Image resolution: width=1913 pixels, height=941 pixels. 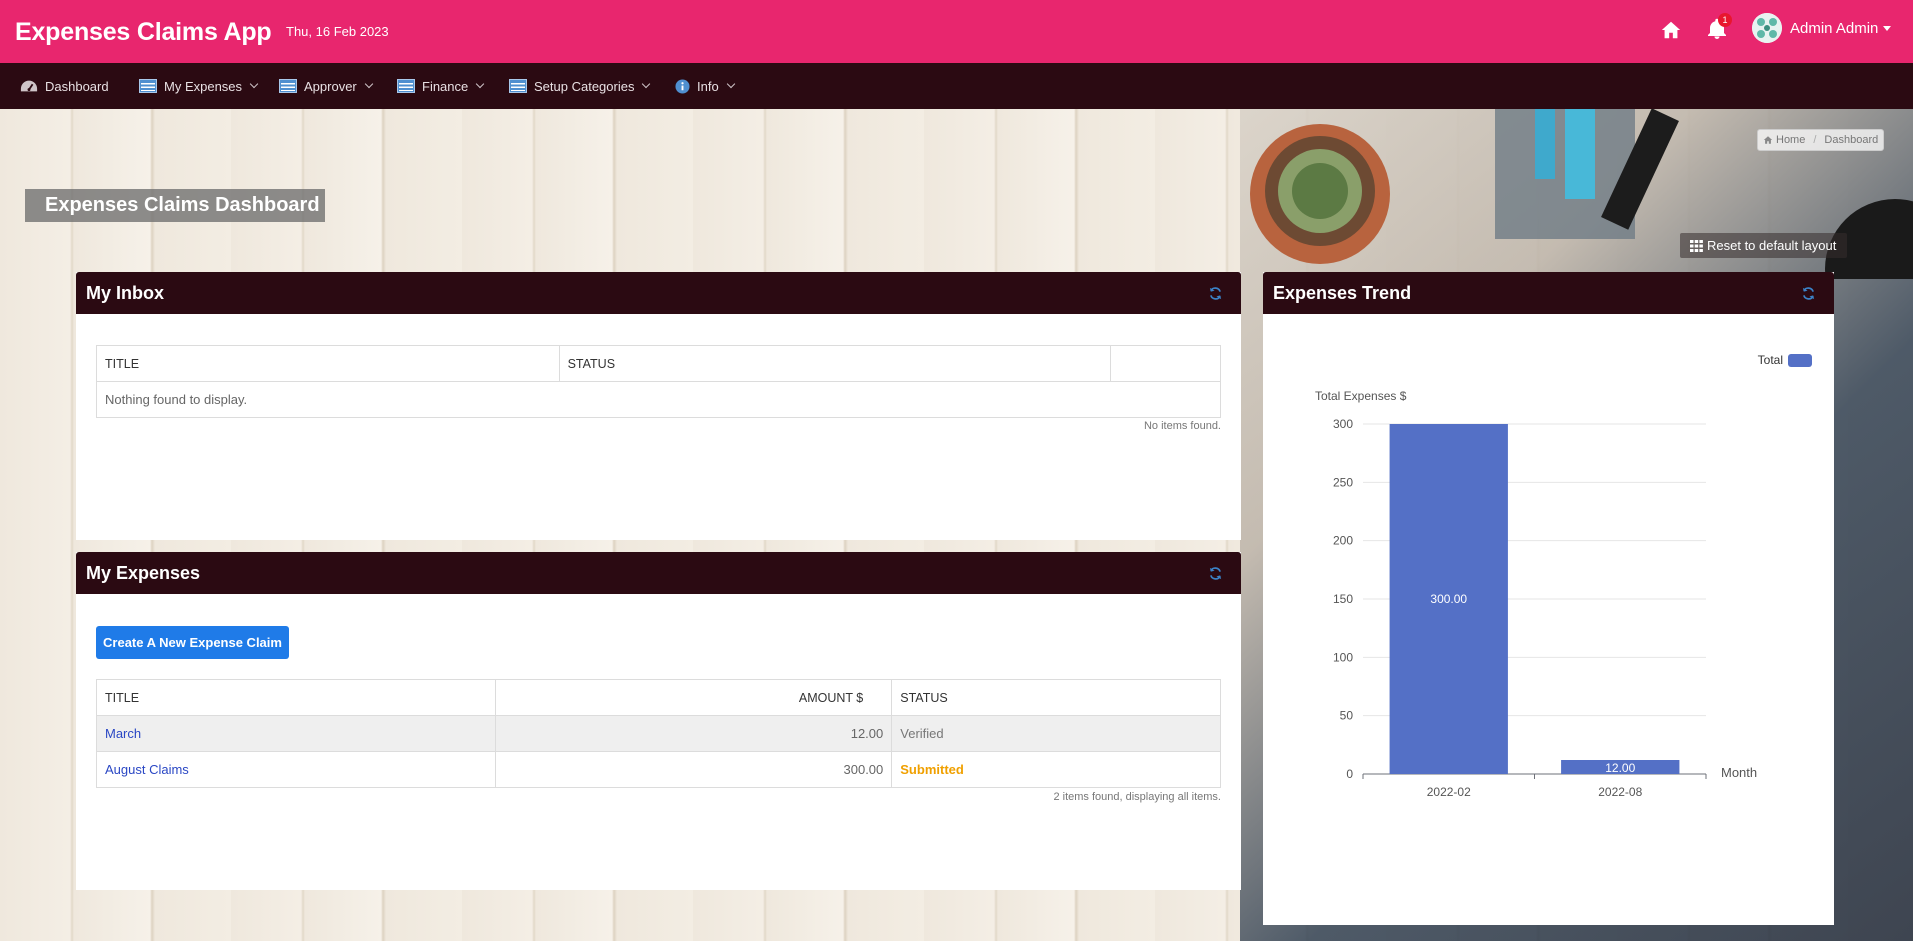 I want to click on inbox-panel-header: My Inbox, so click(x=658, y=293).